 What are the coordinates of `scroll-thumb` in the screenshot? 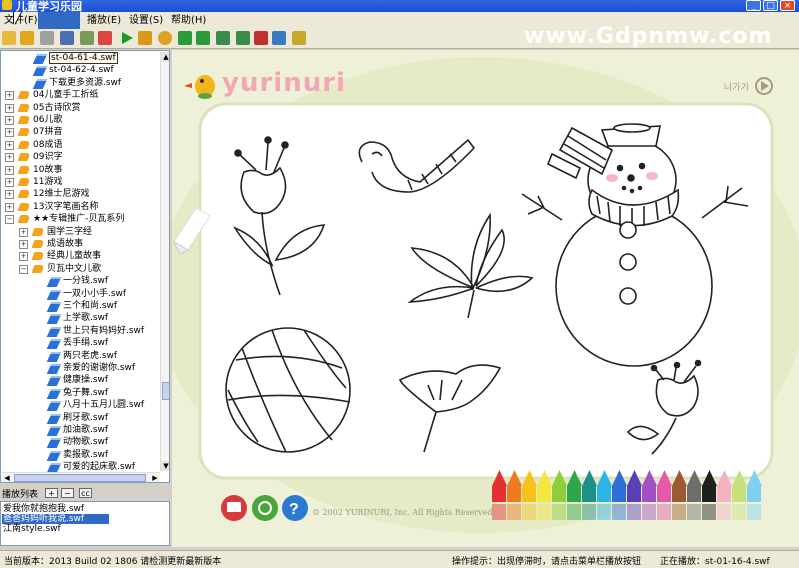 It's located at (165, 391).